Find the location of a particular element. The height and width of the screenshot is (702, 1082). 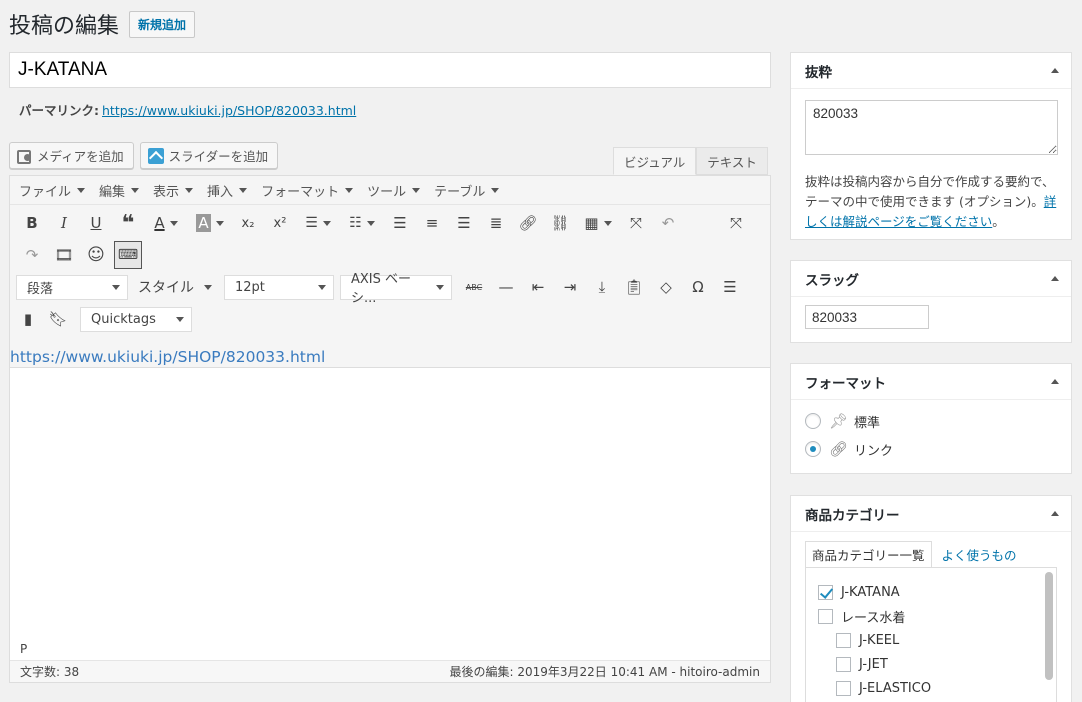

undo-icon: ↶ is located at coordinates (668, 223).